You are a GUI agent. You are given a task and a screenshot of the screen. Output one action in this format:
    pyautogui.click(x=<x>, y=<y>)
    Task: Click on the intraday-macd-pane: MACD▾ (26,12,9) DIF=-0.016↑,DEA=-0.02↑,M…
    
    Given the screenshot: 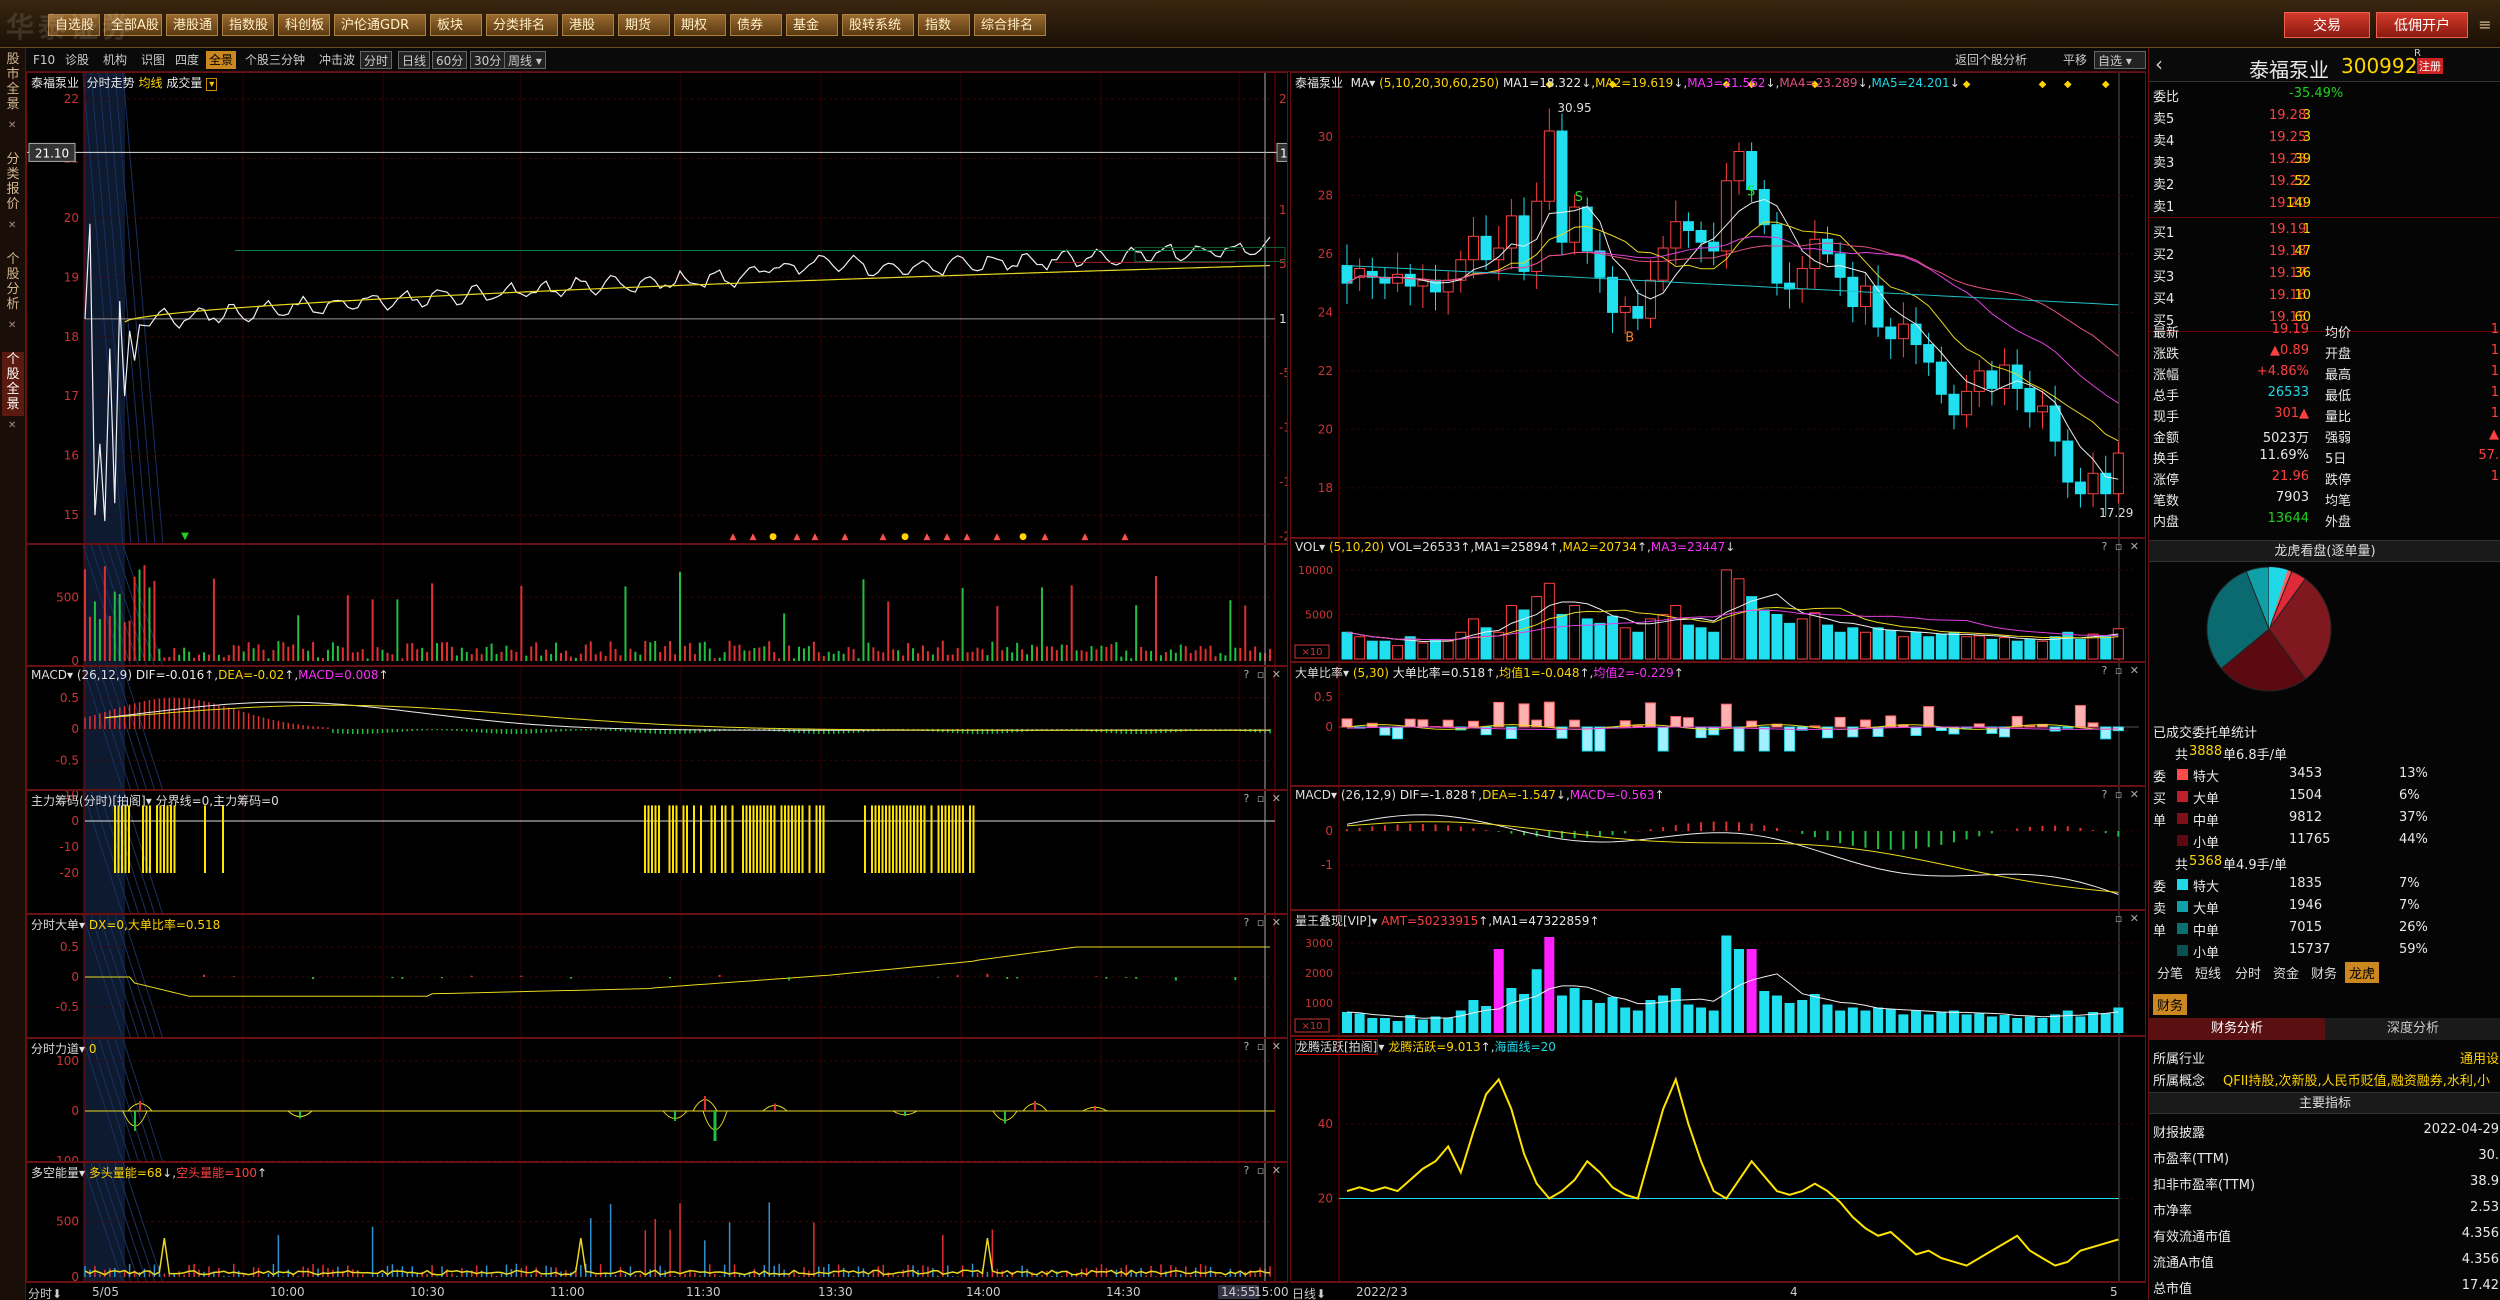 What is the action you would take?
    pyautogui.click(x=657, y=728)
    